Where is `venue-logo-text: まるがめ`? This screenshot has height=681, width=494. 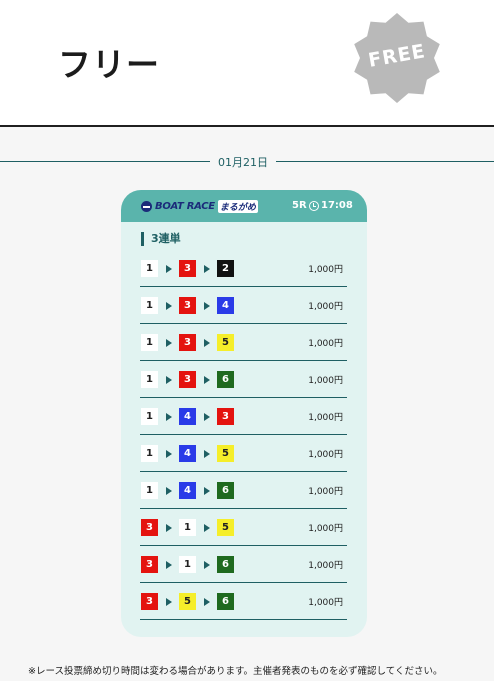 venue-logo-text: まるがめ is located at coordinates (237, 206).